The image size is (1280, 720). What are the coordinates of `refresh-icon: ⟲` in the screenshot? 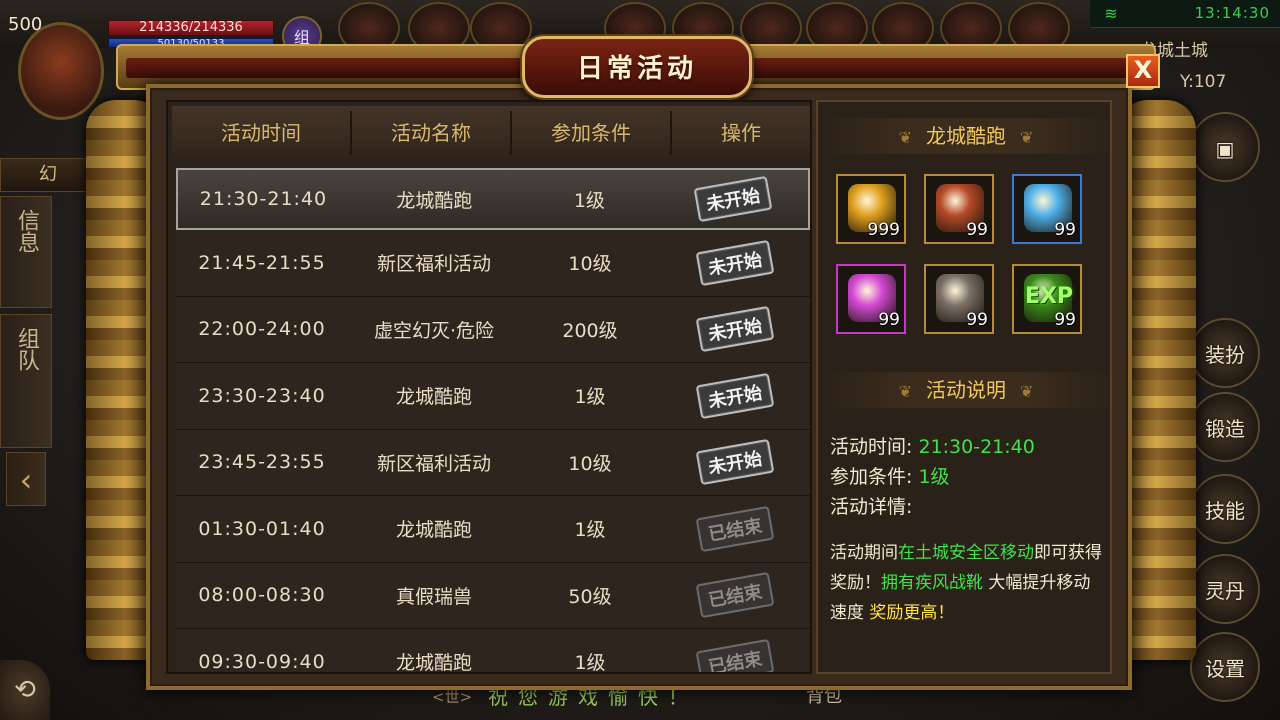 It's located at (25, 690).